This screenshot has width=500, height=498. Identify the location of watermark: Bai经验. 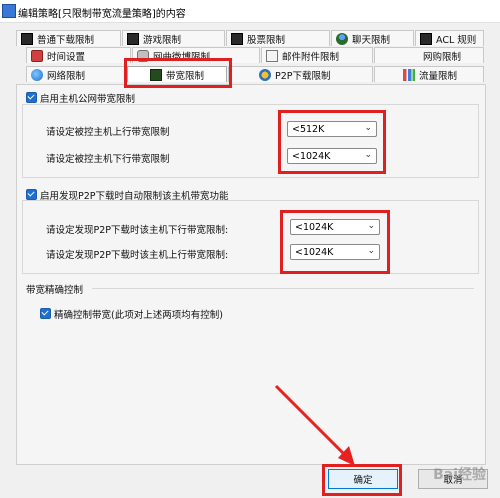
(459, 475).